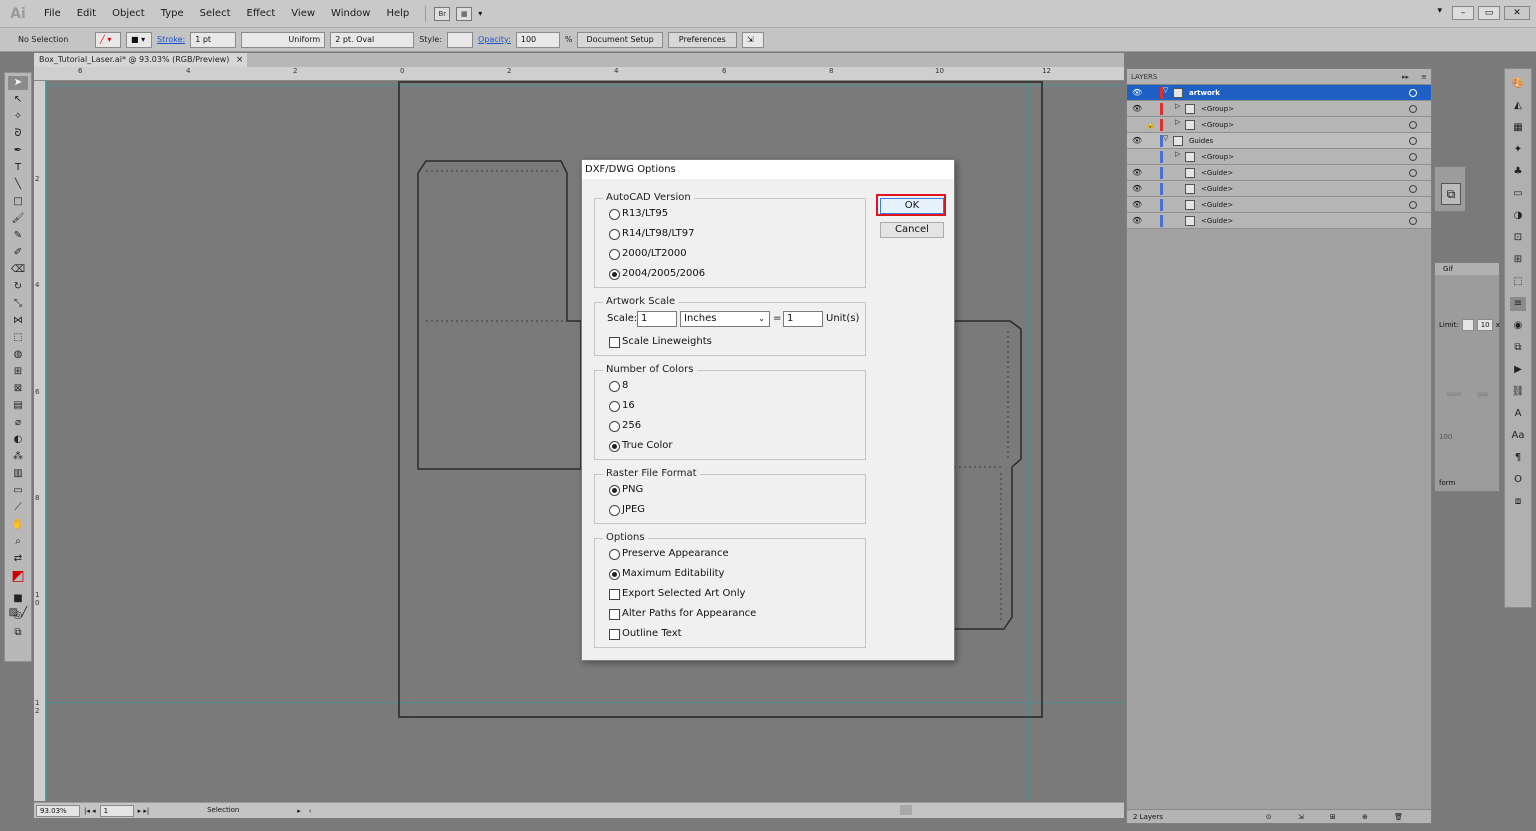 The height and width of the screenshot is (831, 1536). Describe the element at coordinates (1518, 370) in the screenshot. I see `navigator-icon: ▶` at that location.